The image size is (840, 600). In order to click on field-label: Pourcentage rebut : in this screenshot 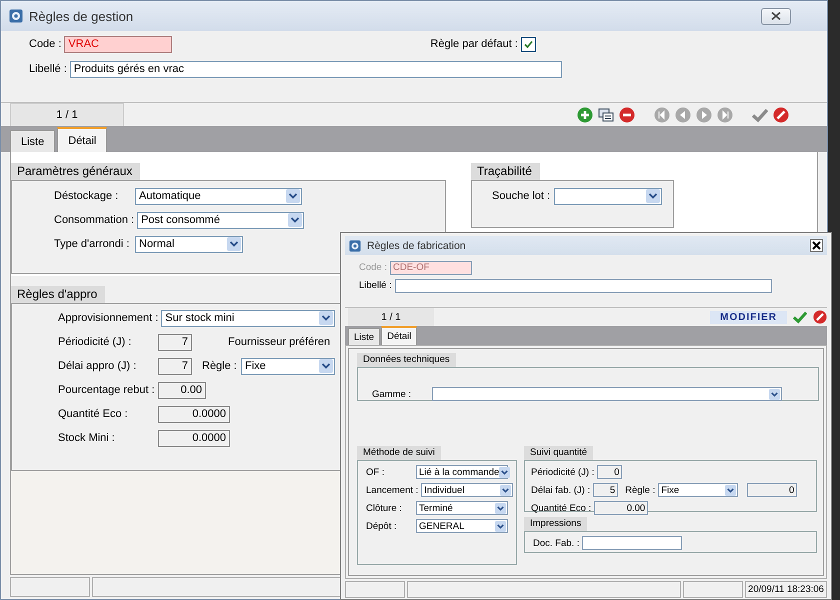, I will do `click(107, 390)`.